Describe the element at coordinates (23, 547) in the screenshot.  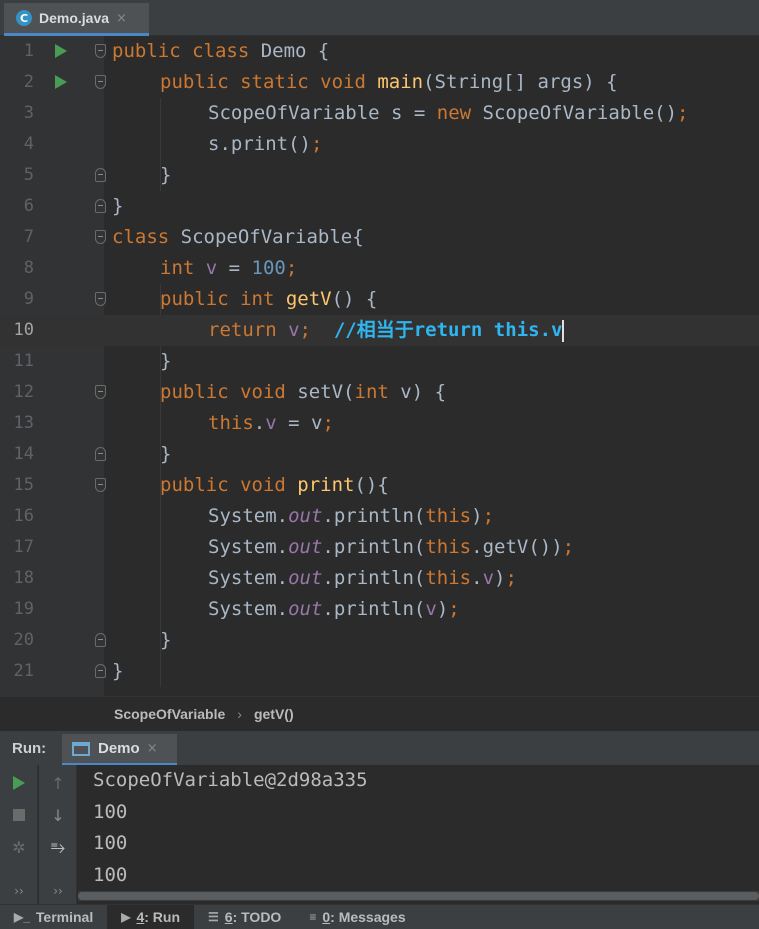
I see `line-number: 17` at that location.